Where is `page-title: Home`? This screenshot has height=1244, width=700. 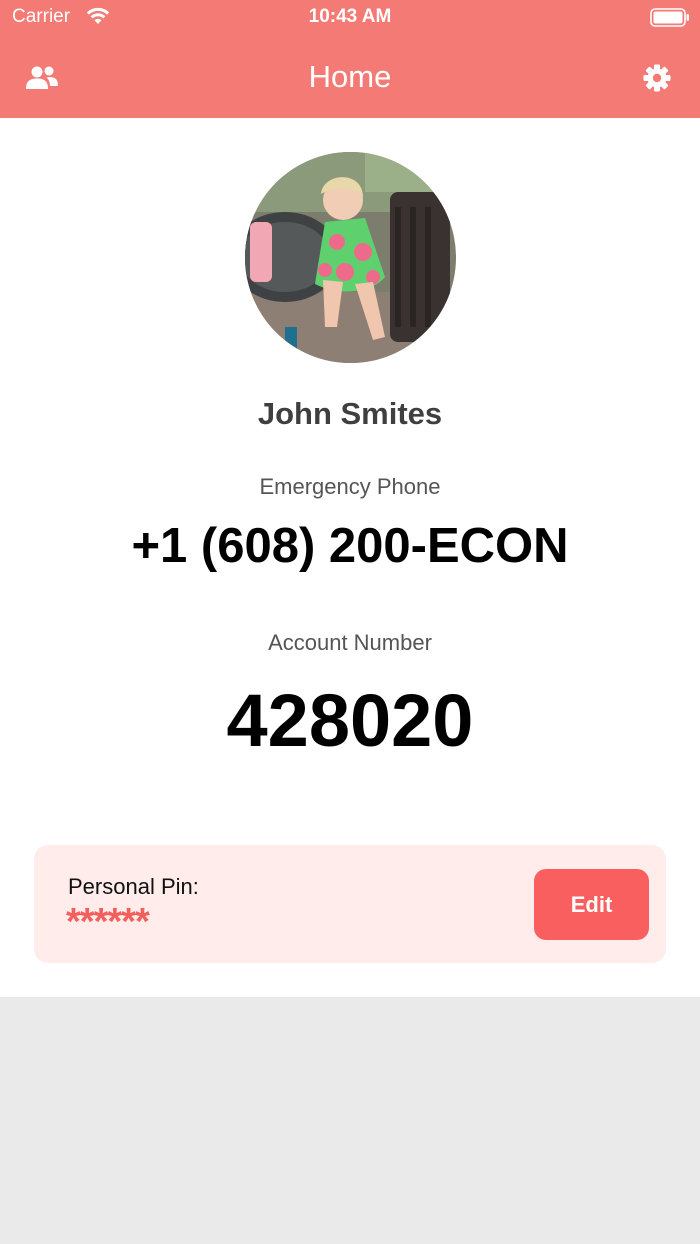
page-title: Home is located at coordinates (350, 76).